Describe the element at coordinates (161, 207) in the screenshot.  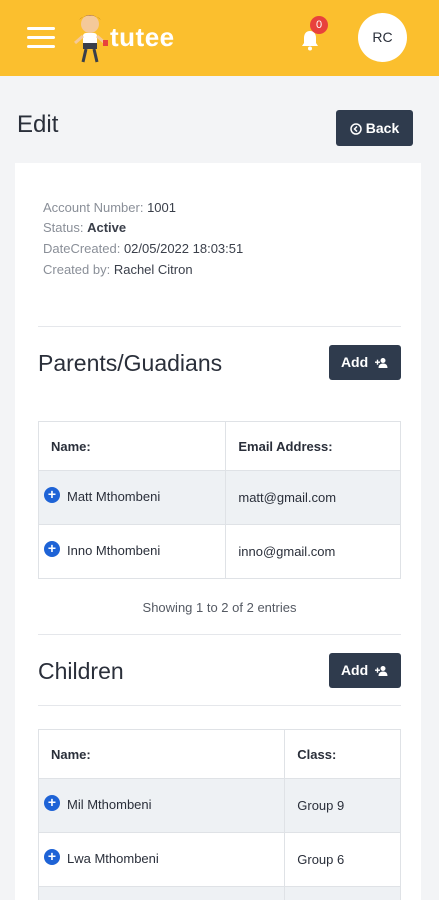
I see `account-number-value: 1001` at that location.